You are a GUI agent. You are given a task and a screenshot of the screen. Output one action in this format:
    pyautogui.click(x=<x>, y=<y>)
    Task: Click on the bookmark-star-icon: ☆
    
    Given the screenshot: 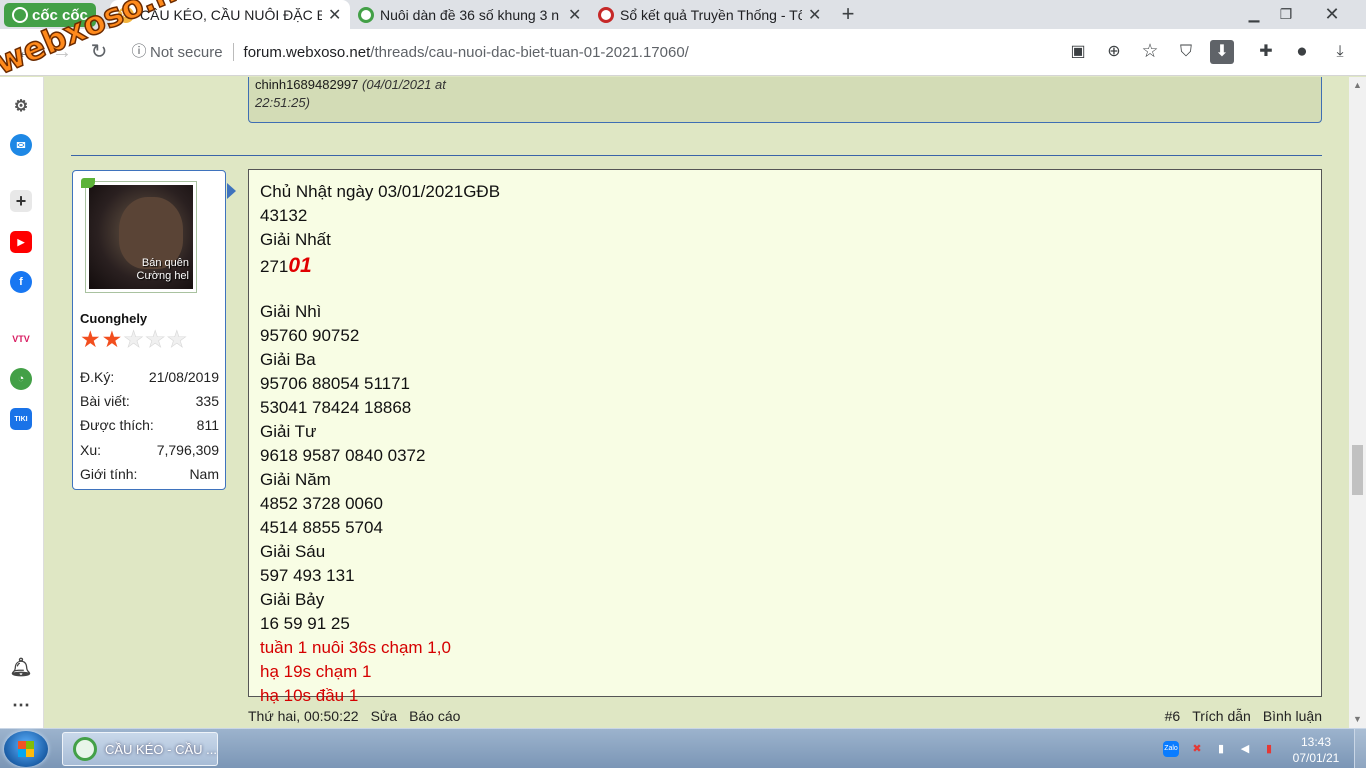 What is the action you would take?
    pyautogui.click(x=1150, y=52)
    